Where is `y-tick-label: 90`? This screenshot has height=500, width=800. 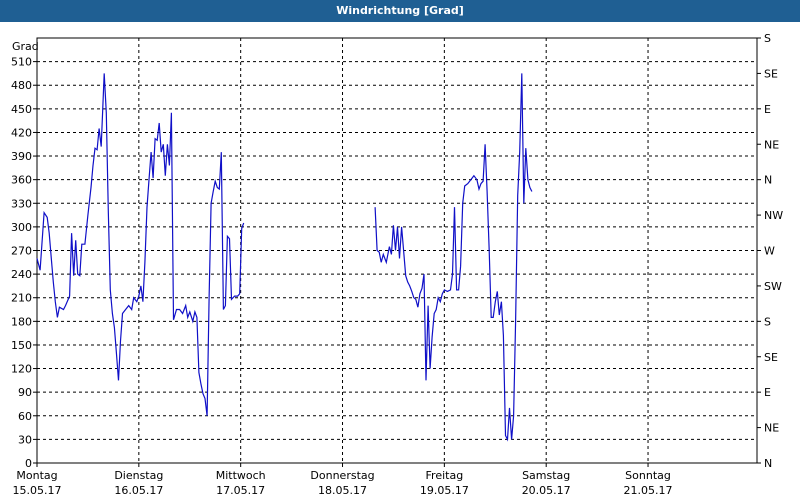 y-tick-label: 90 is located at coordinates (25, 392).